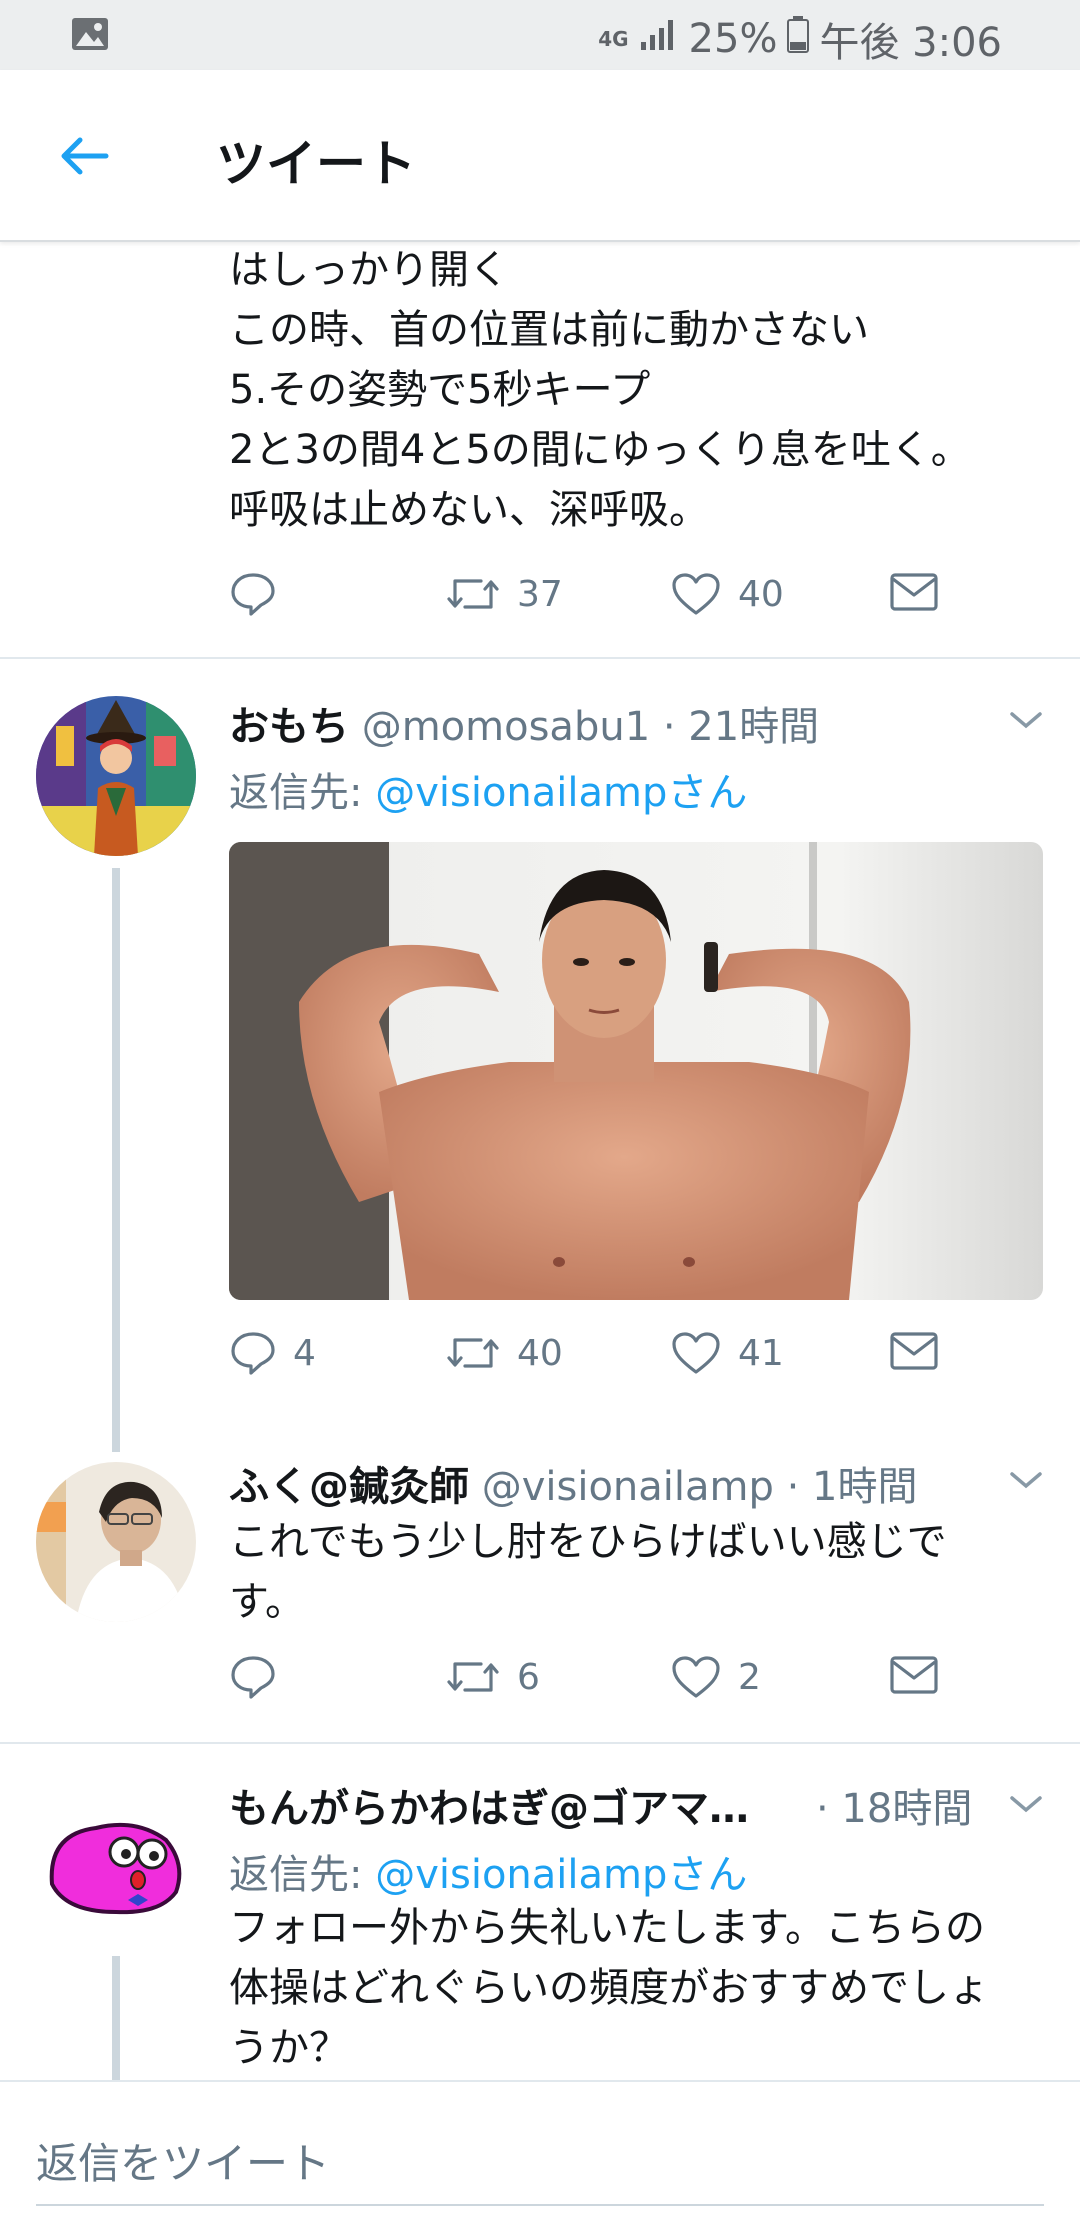 Image resolution: width=1080 pixels, height=2222 pixels. I want to click on like-count: 2, so click(749, 1677).